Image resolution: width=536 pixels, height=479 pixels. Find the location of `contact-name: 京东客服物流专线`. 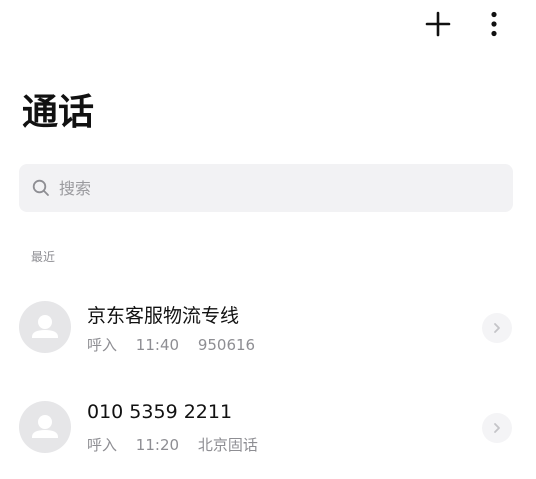

contact-name: 京东客服物流专线 is located at coordinates (163, 316).